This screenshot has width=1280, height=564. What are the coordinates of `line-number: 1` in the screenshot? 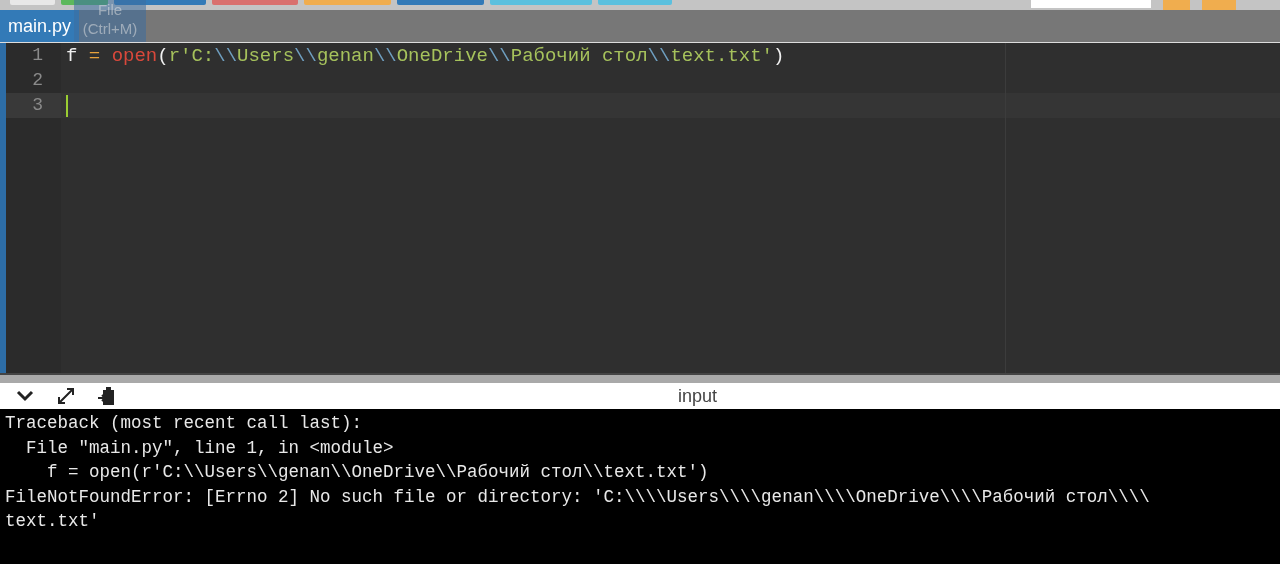 It's located at (37, 55).